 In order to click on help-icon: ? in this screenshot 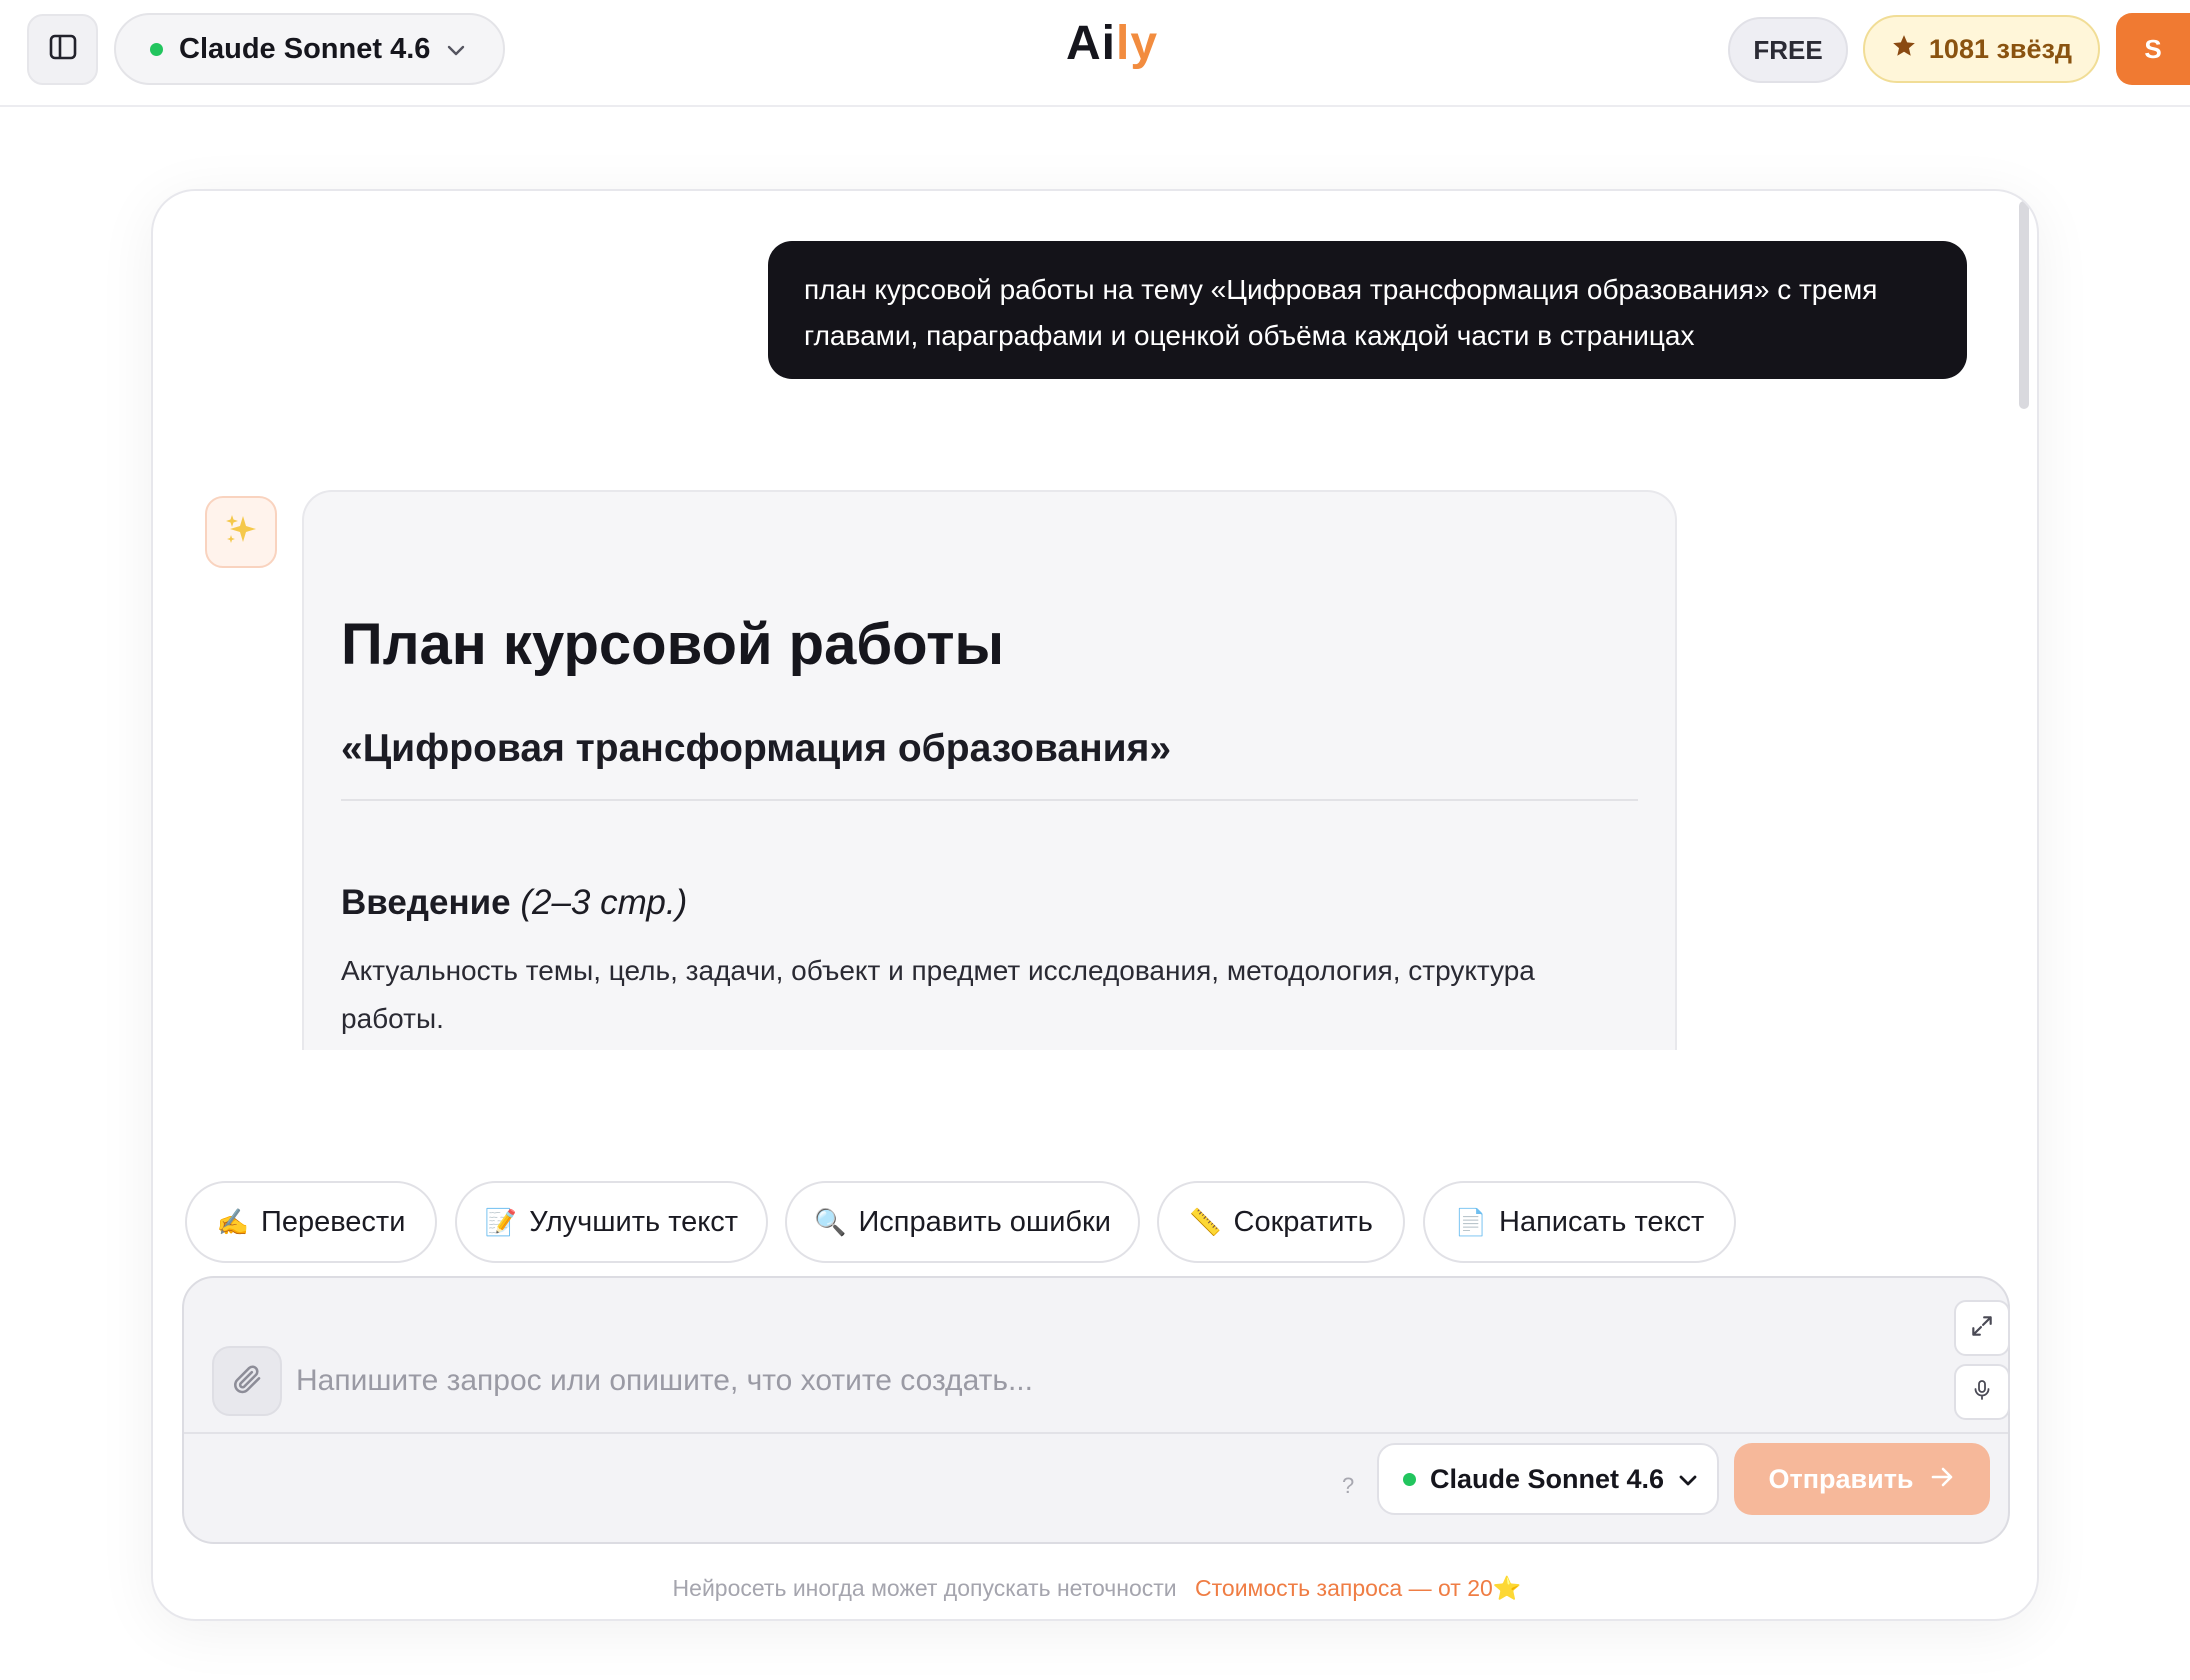, I will do `click(1348, 1486)`.